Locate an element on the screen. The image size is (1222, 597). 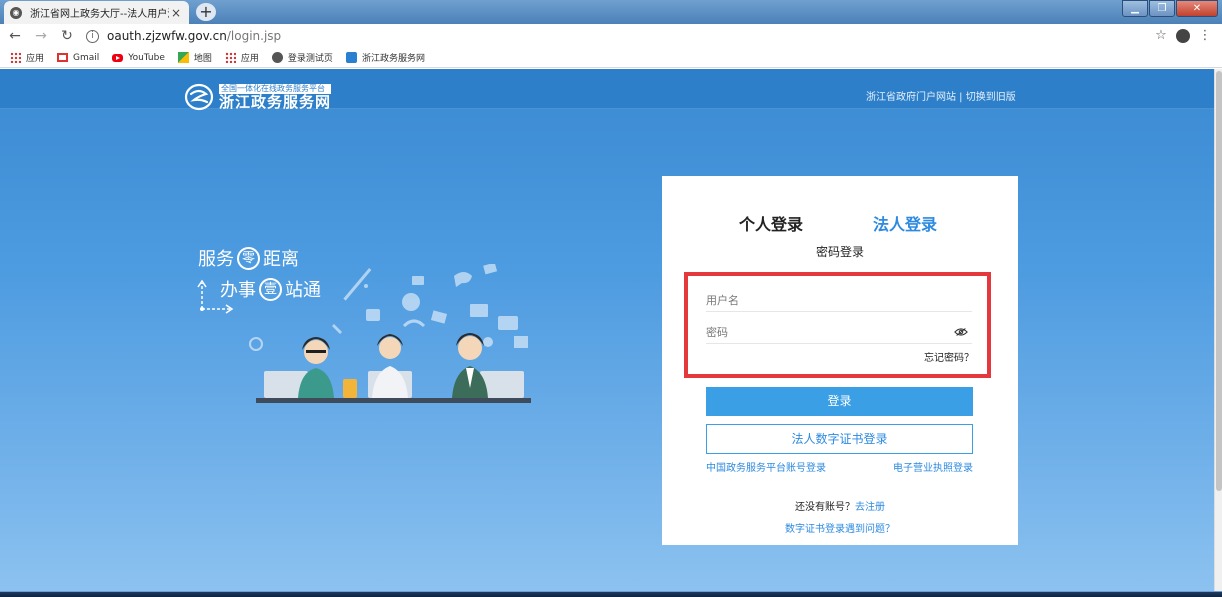
digital-cert-login-button: 法人数字证书登录 is located at coordinates (839, 439).